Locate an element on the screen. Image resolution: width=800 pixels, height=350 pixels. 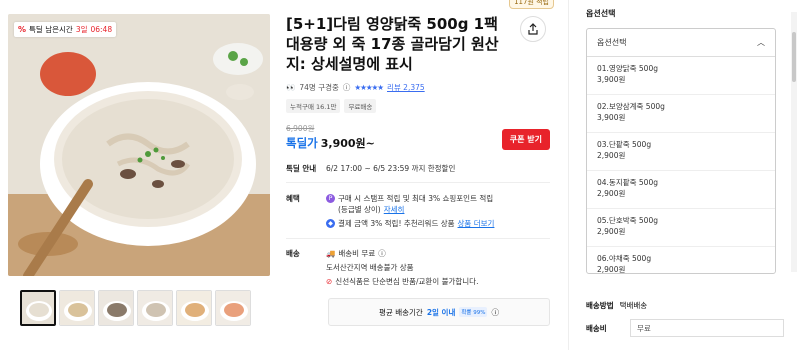
prohibited-icon: ⊘ is located at coordinates (329, 281).